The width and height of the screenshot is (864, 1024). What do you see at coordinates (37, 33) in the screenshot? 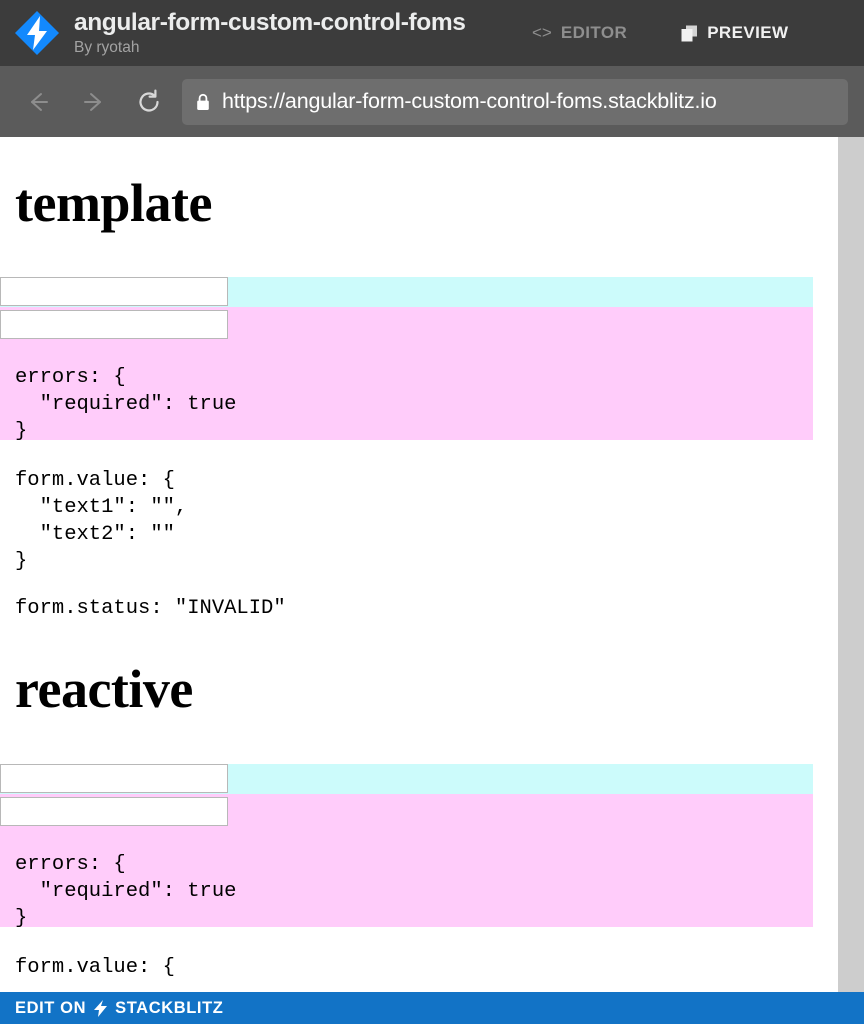
I see `stackblitz-bolt-logo` at bounding box center [37, 33].